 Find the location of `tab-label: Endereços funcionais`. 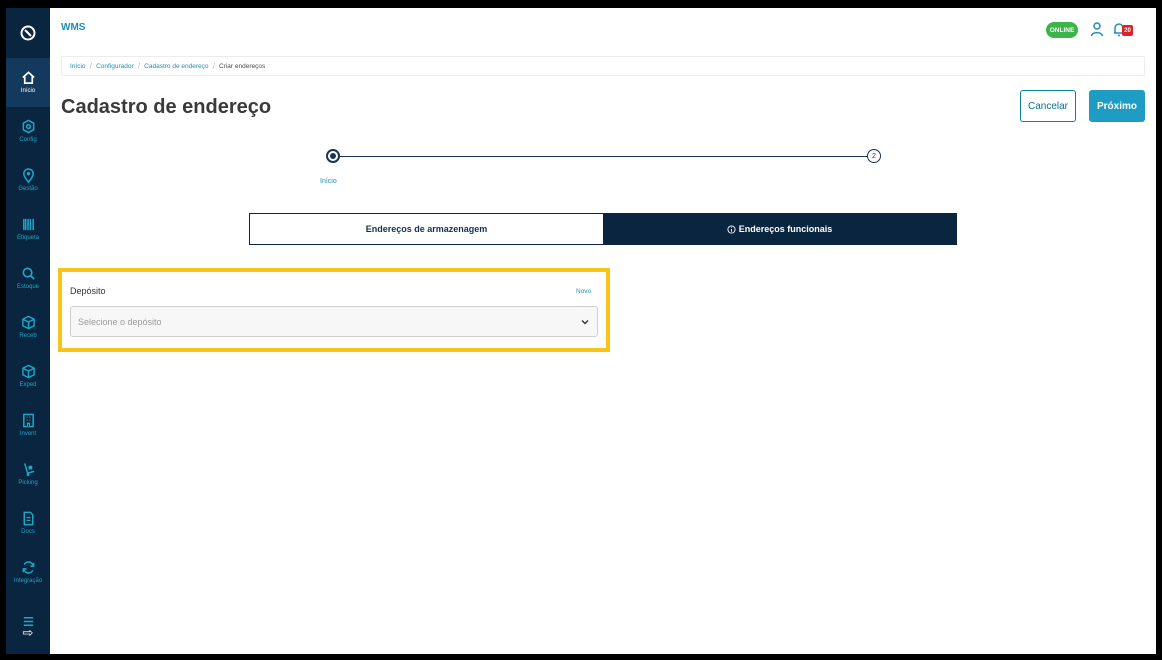

tab-label: Endereços funcionais is located at coordinates (785, 229).